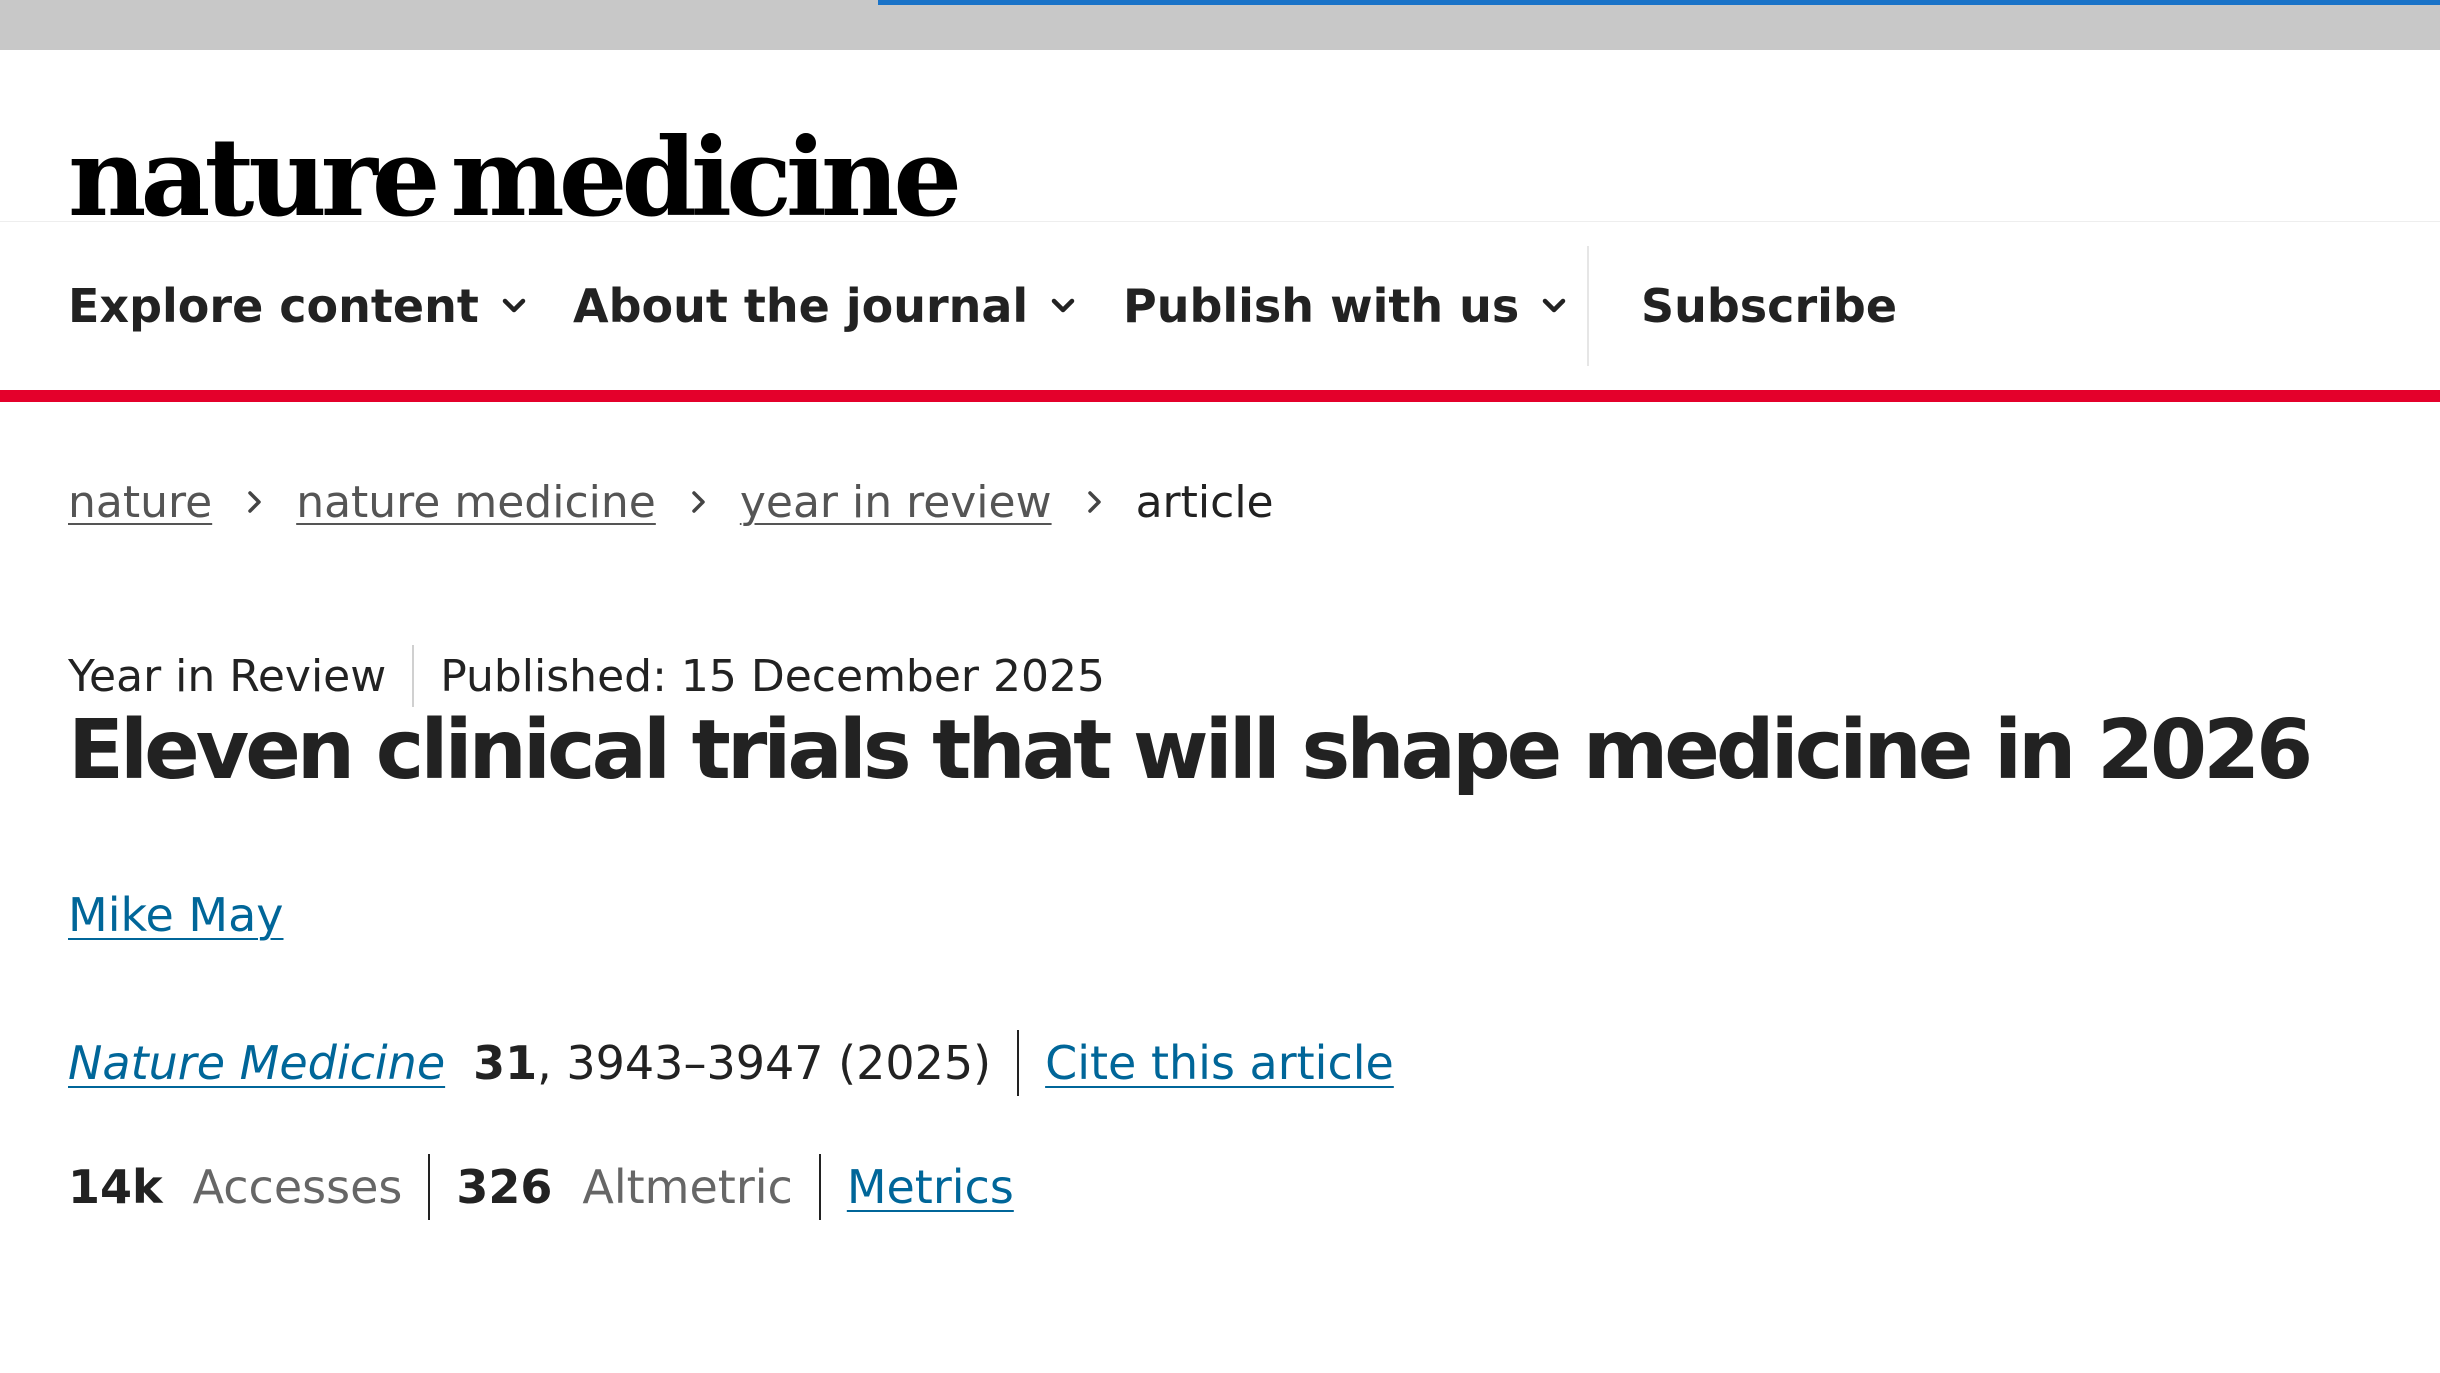  What do you see at coordinates (504, 1187) in the screenshot?
I see `altmetric-score: 326` at bounding box center [504, 1187].